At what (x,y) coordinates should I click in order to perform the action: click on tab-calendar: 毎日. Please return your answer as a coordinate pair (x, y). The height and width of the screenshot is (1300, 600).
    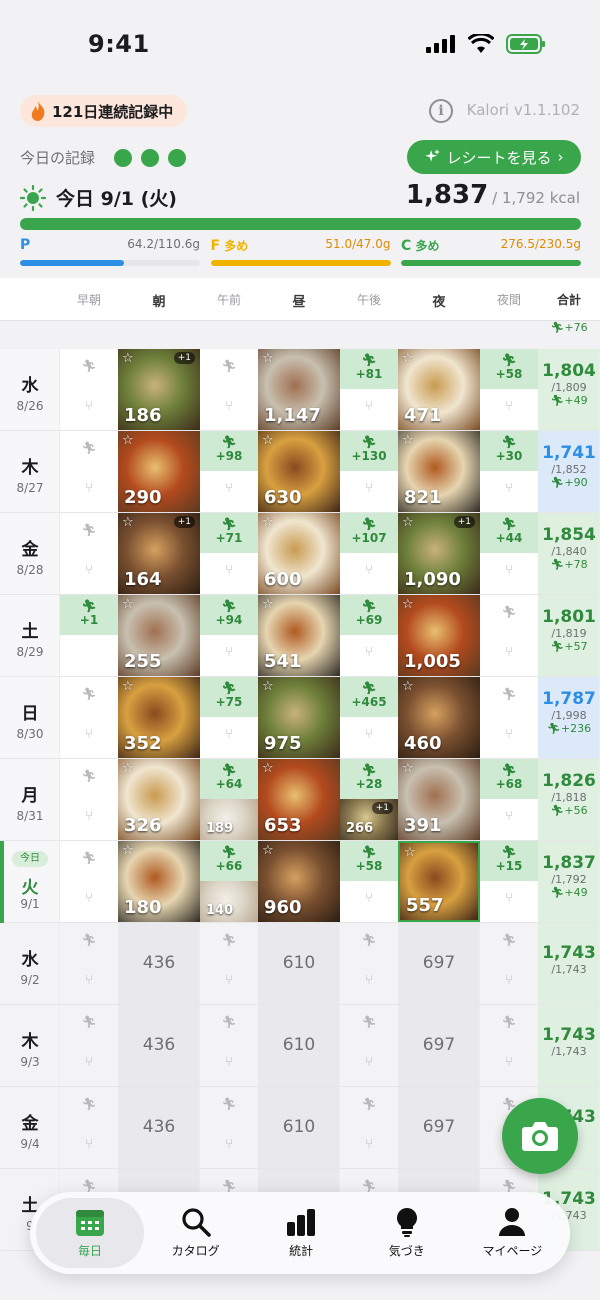
    Looking at the image, I should click on (90, 1233).